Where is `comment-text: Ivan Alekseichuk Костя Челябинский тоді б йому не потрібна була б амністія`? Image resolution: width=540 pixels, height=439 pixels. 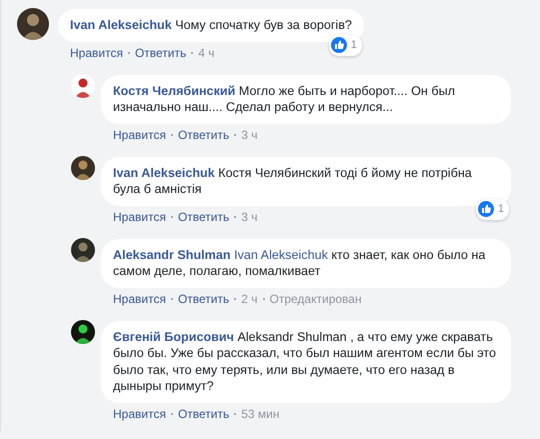
comment-text: Ivan Alekseichuk Костя Челябинский тоді б йому не потрібна була б амністія is located at coordinates (293, 181).